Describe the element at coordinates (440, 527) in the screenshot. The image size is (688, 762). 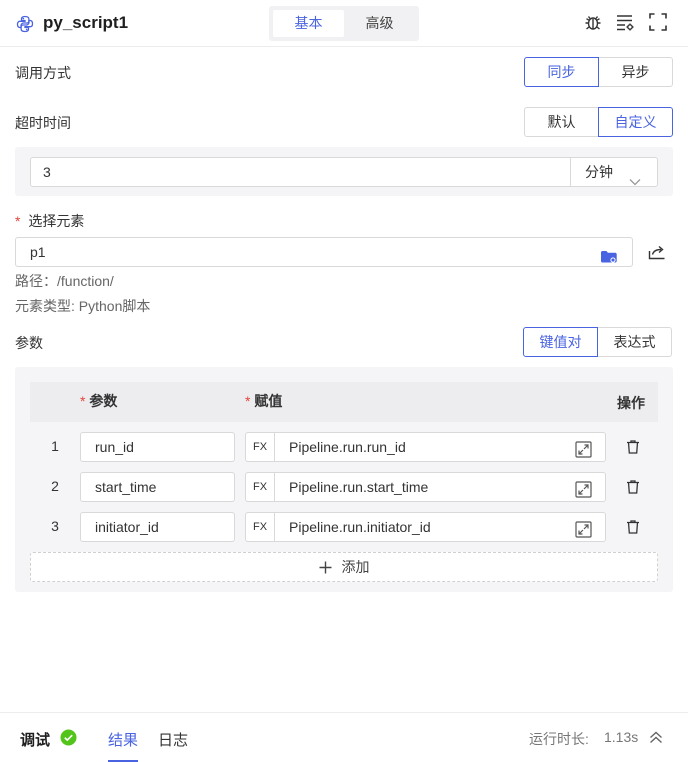
I see `param-value-input: Pipeline.run.initiator_id` at that location.